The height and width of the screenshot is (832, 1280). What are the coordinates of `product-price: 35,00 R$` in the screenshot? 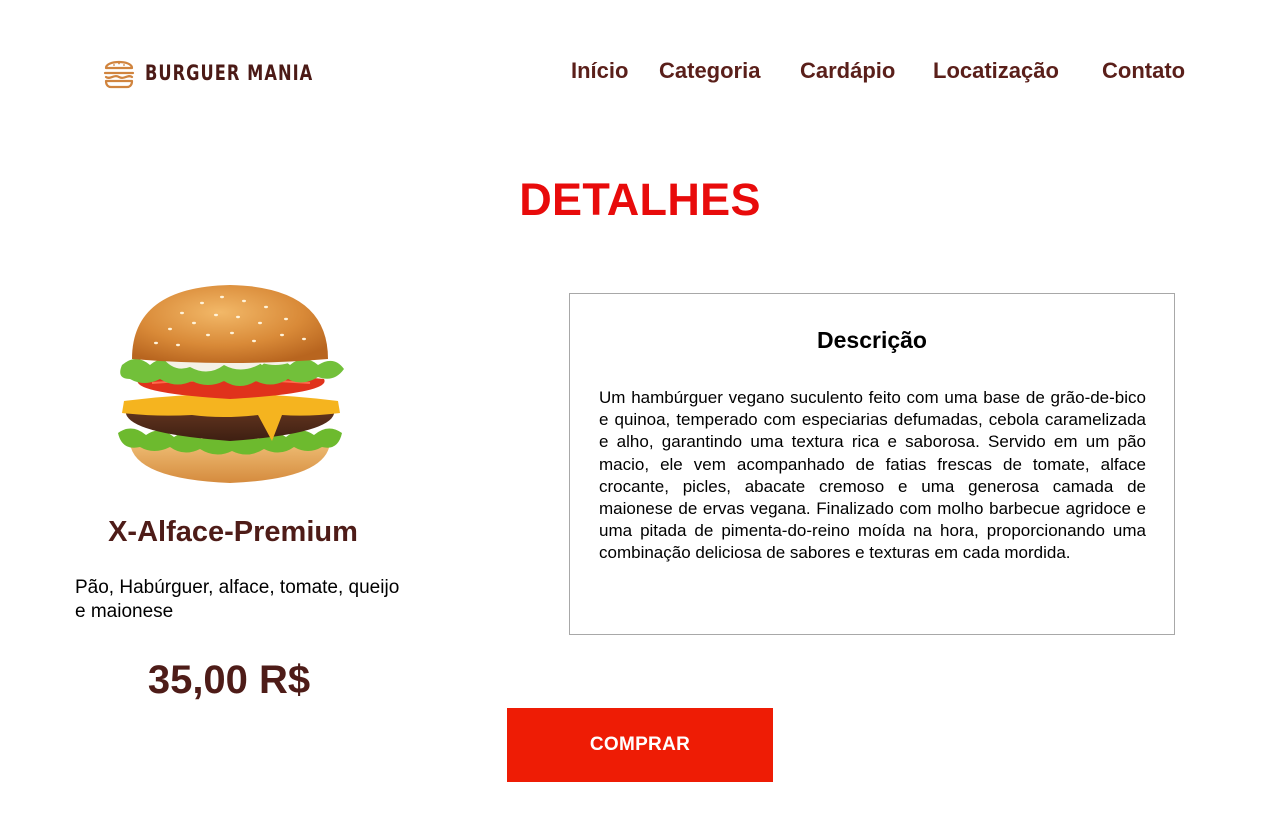 It's located at (229, 680).